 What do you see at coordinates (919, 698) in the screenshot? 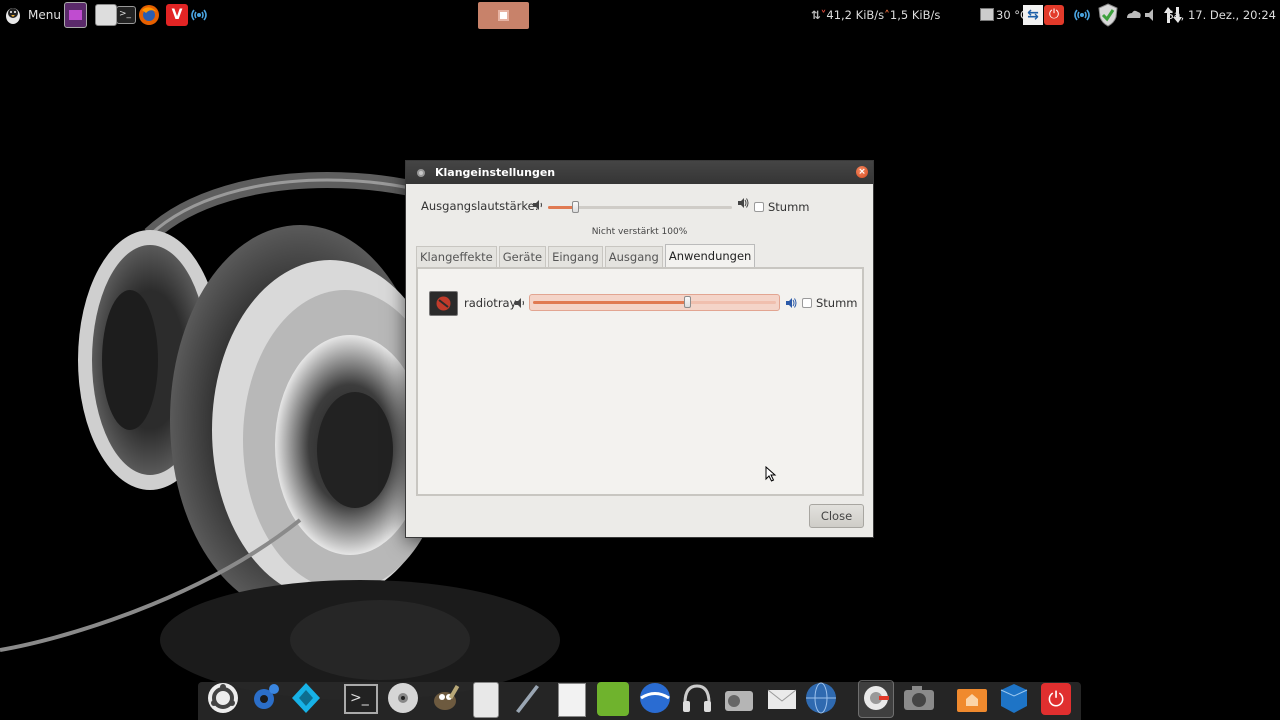
I see `screenshot-camera-icon` at bounding box center [919, 698].